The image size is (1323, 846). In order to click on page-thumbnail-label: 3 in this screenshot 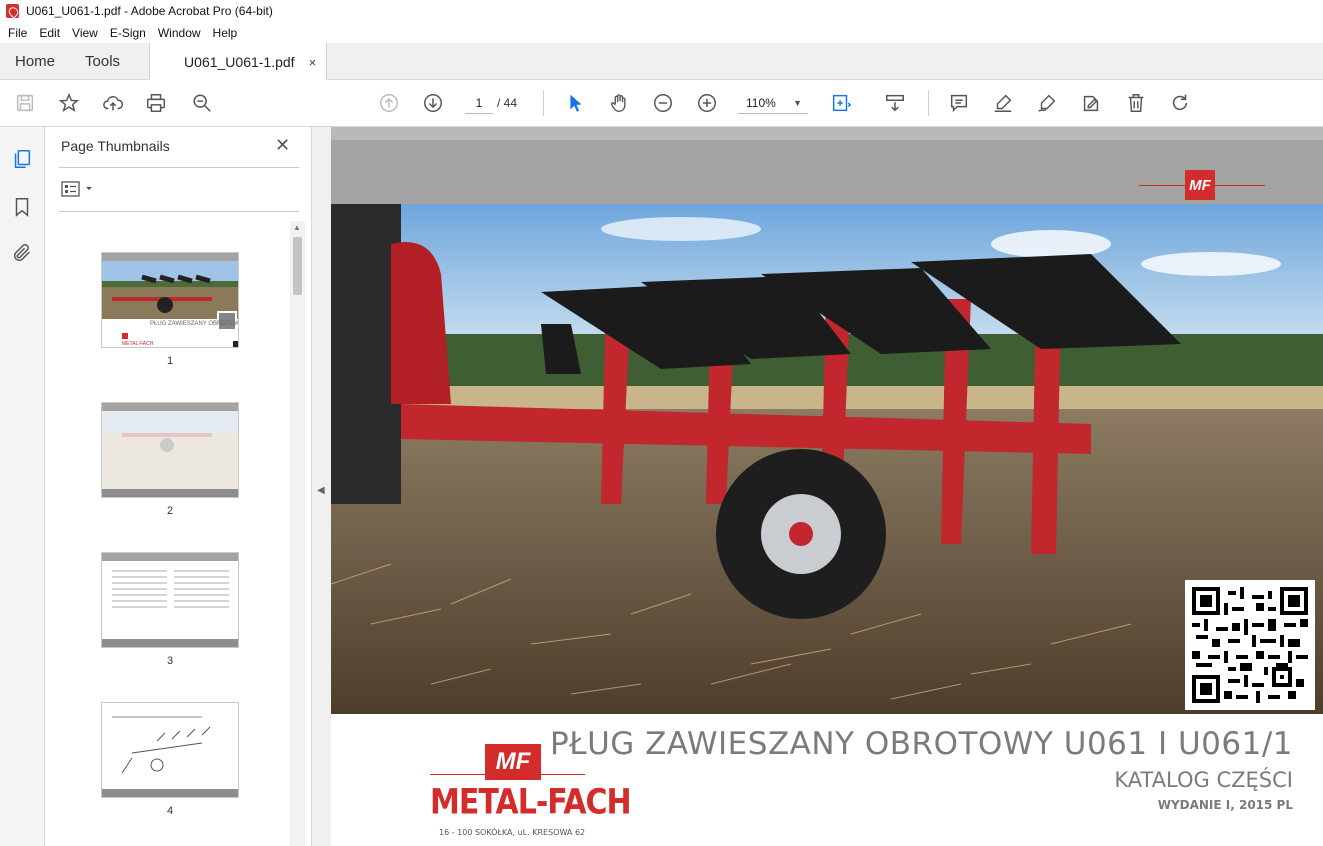, I will do `click(170, 661)`.